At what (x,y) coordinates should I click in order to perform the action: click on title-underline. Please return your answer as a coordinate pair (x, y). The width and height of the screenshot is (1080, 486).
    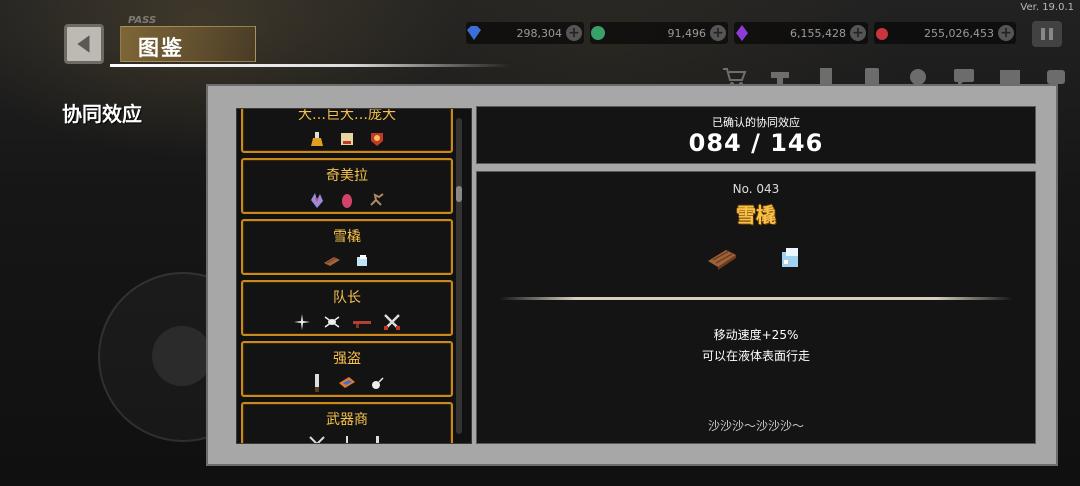
    Looking at the image, I should click on (310, 65).